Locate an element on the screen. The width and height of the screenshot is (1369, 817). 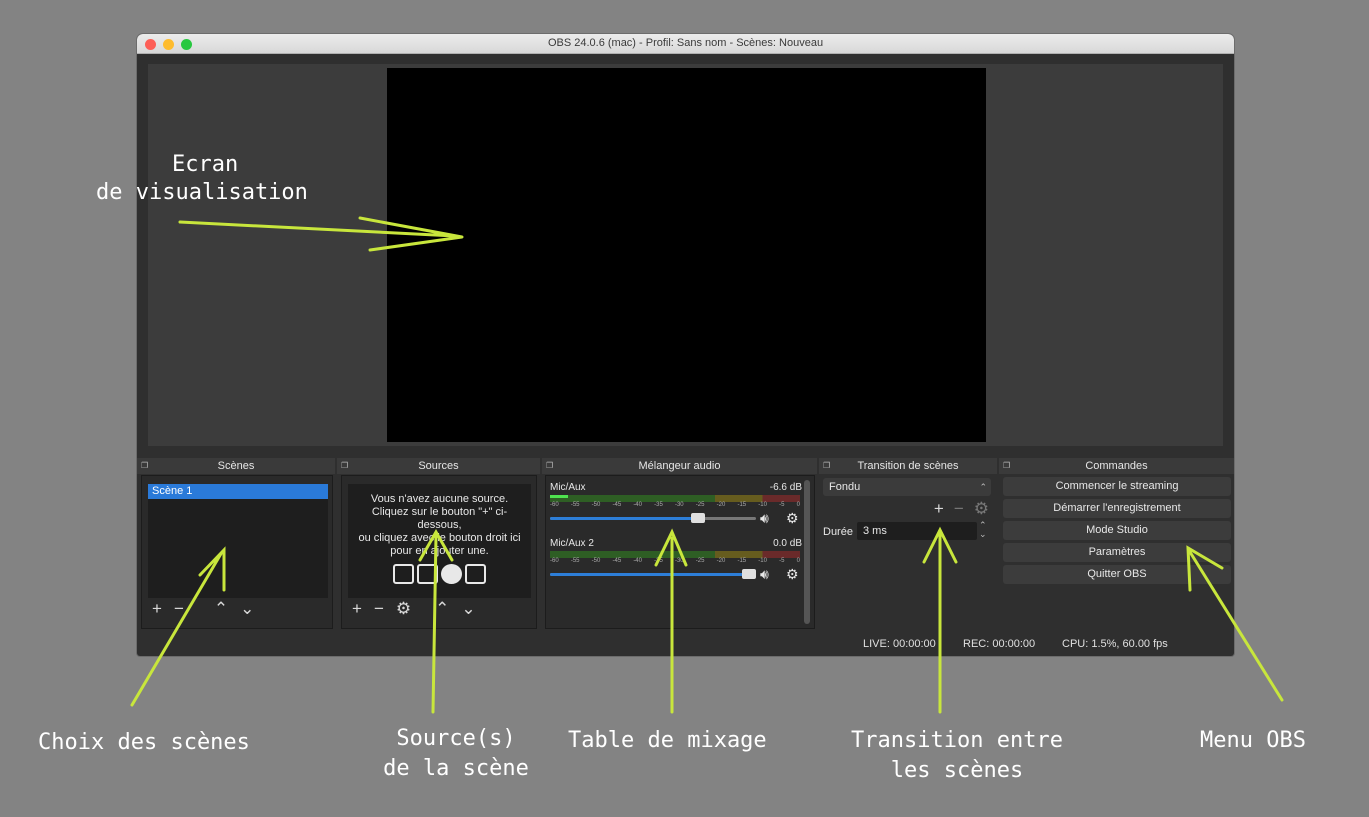
arrow-menu is located at coordinates (1235, 623).